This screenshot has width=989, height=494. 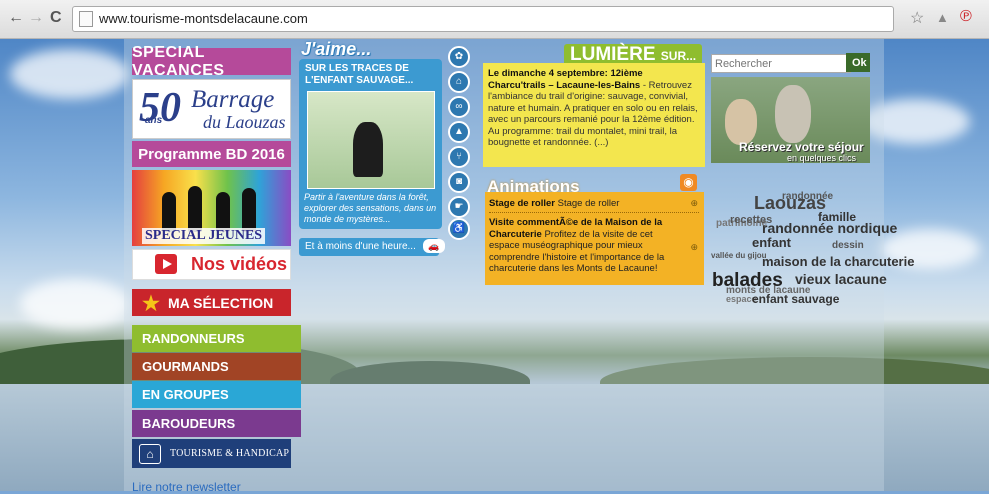 What do you see at coordinates (459, 207) in the screenshot?
I see `hand-icon: ☛` at bounding box center [459, 207].